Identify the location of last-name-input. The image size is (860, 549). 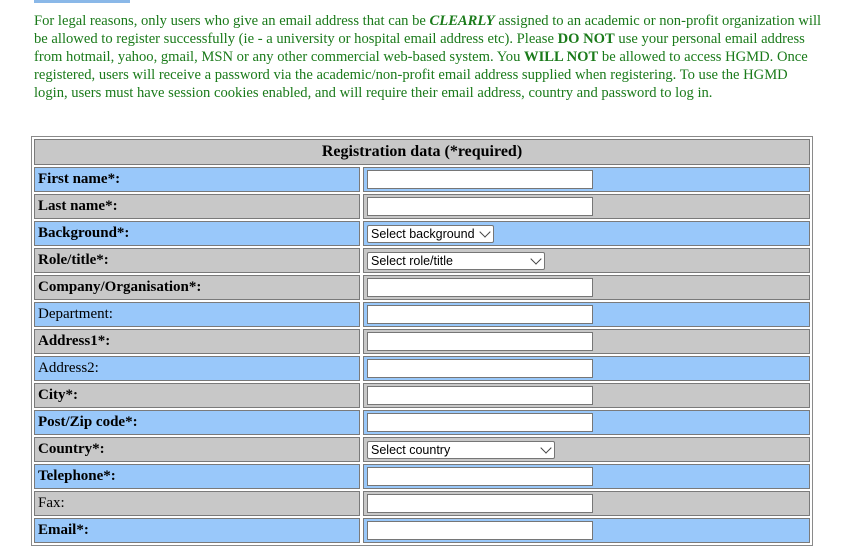
(480, 206).